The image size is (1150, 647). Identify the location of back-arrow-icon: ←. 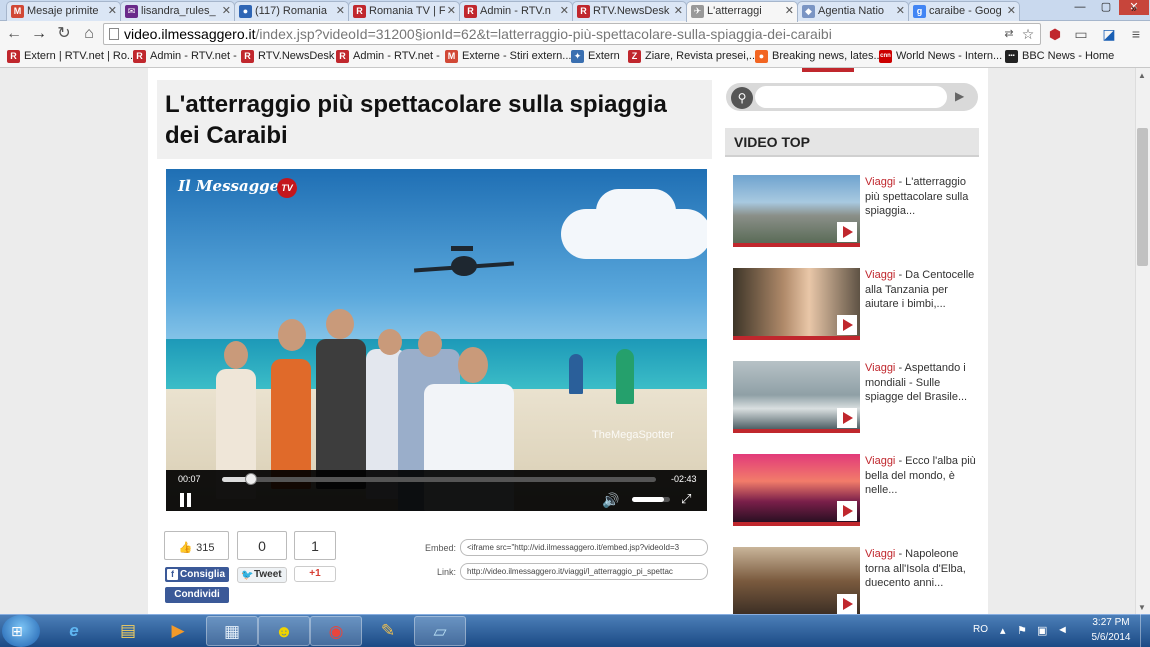
(14, 34).